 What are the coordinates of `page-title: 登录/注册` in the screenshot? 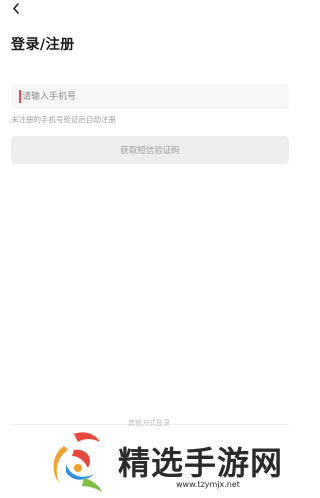 It's located at (43, 45).